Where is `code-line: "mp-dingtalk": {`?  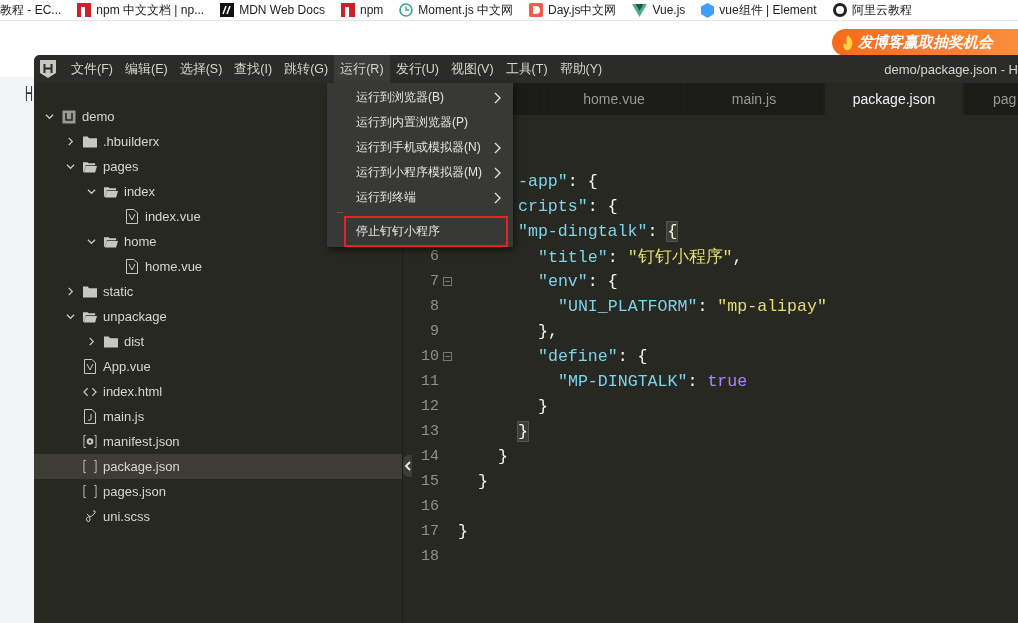
code-line: "mp-dingtalk": { is located at coordinates (598, 231).